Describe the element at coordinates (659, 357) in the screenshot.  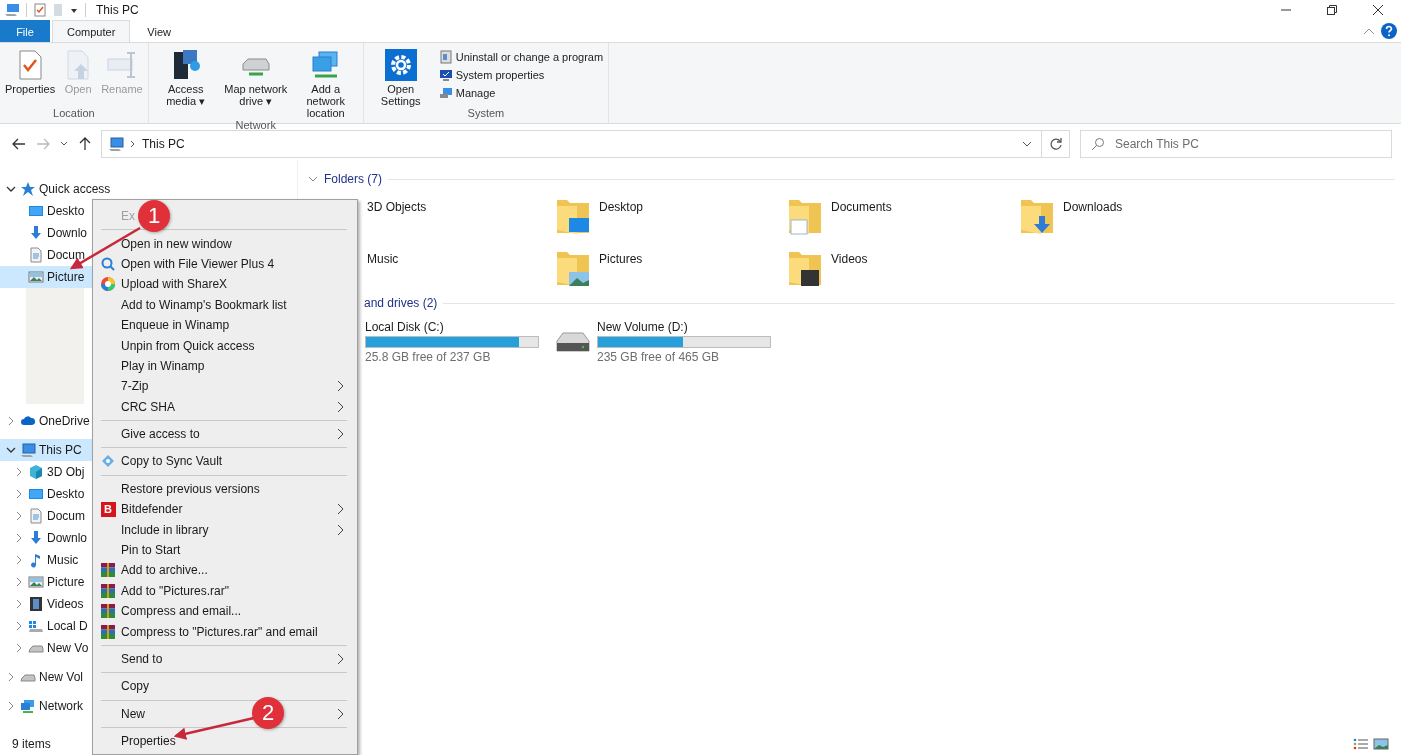
I see `free-space-text: 235 GB free of 465 GB` at that location.